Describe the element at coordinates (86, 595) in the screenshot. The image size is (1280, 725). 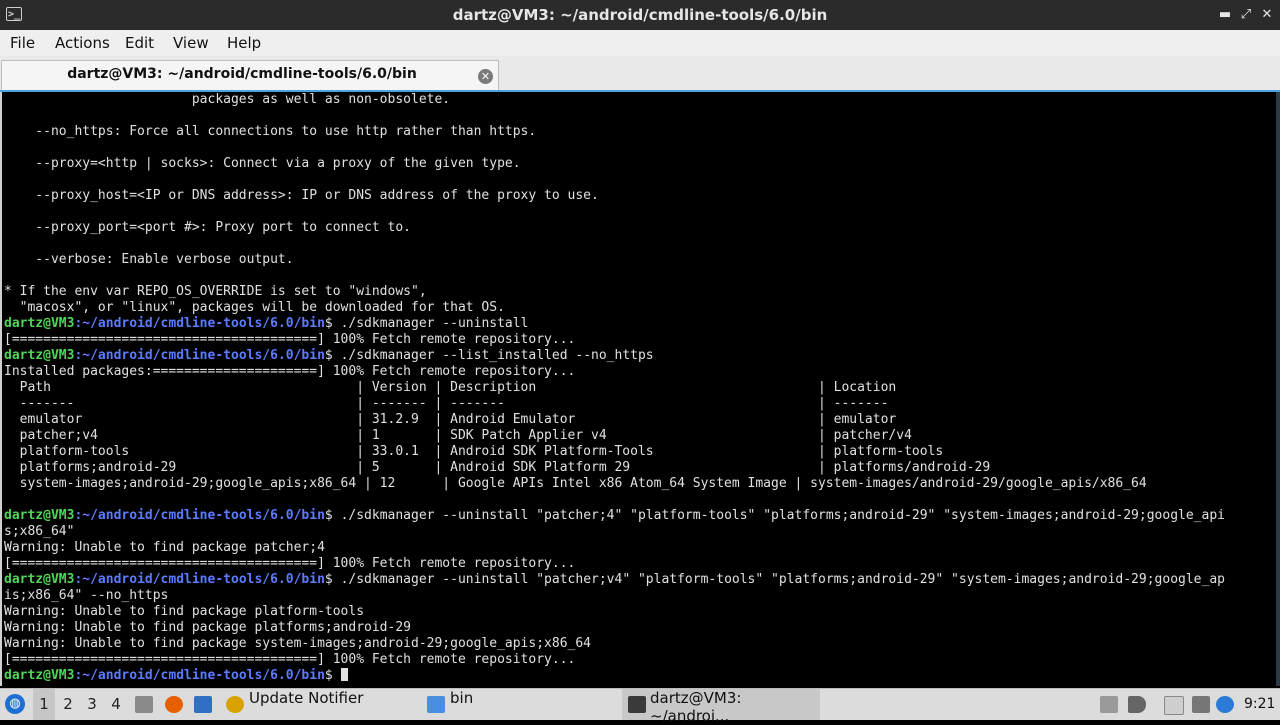
I see `line-text: is;x86_64" --no_https` at that location.